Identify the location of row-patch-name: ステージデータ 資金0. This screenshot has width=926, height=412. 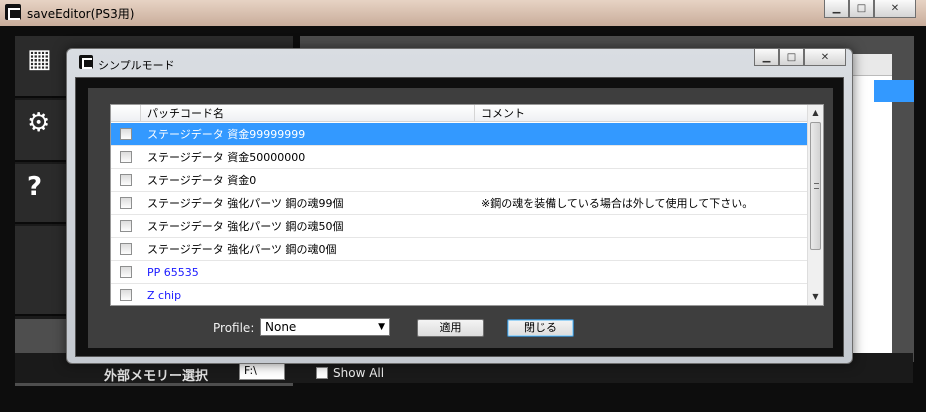
(202, 180).